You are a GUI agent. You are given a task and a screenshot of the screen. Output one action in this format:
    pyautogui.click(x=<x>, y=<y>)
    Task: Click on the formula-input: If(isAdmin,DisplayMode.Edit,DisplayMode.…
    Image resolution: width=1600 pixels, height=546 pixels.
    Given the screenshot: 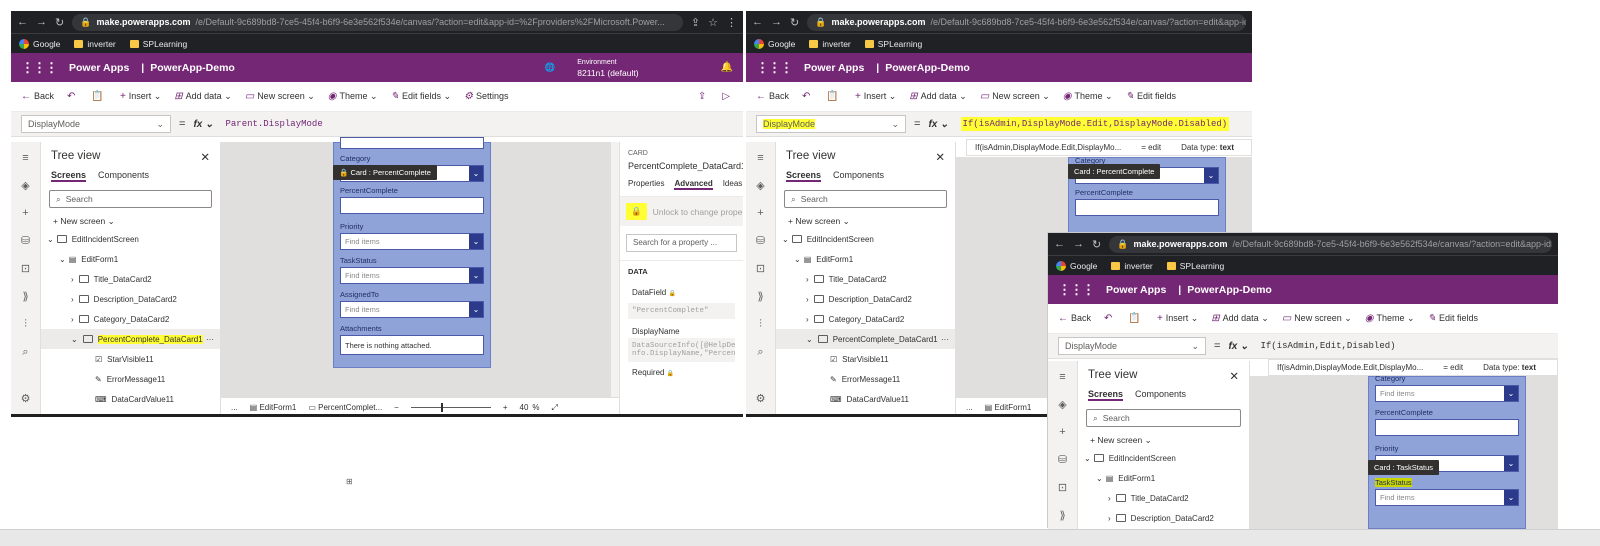 What is the action you would take?
    pyautogui.click(x=1100, y=124)
    